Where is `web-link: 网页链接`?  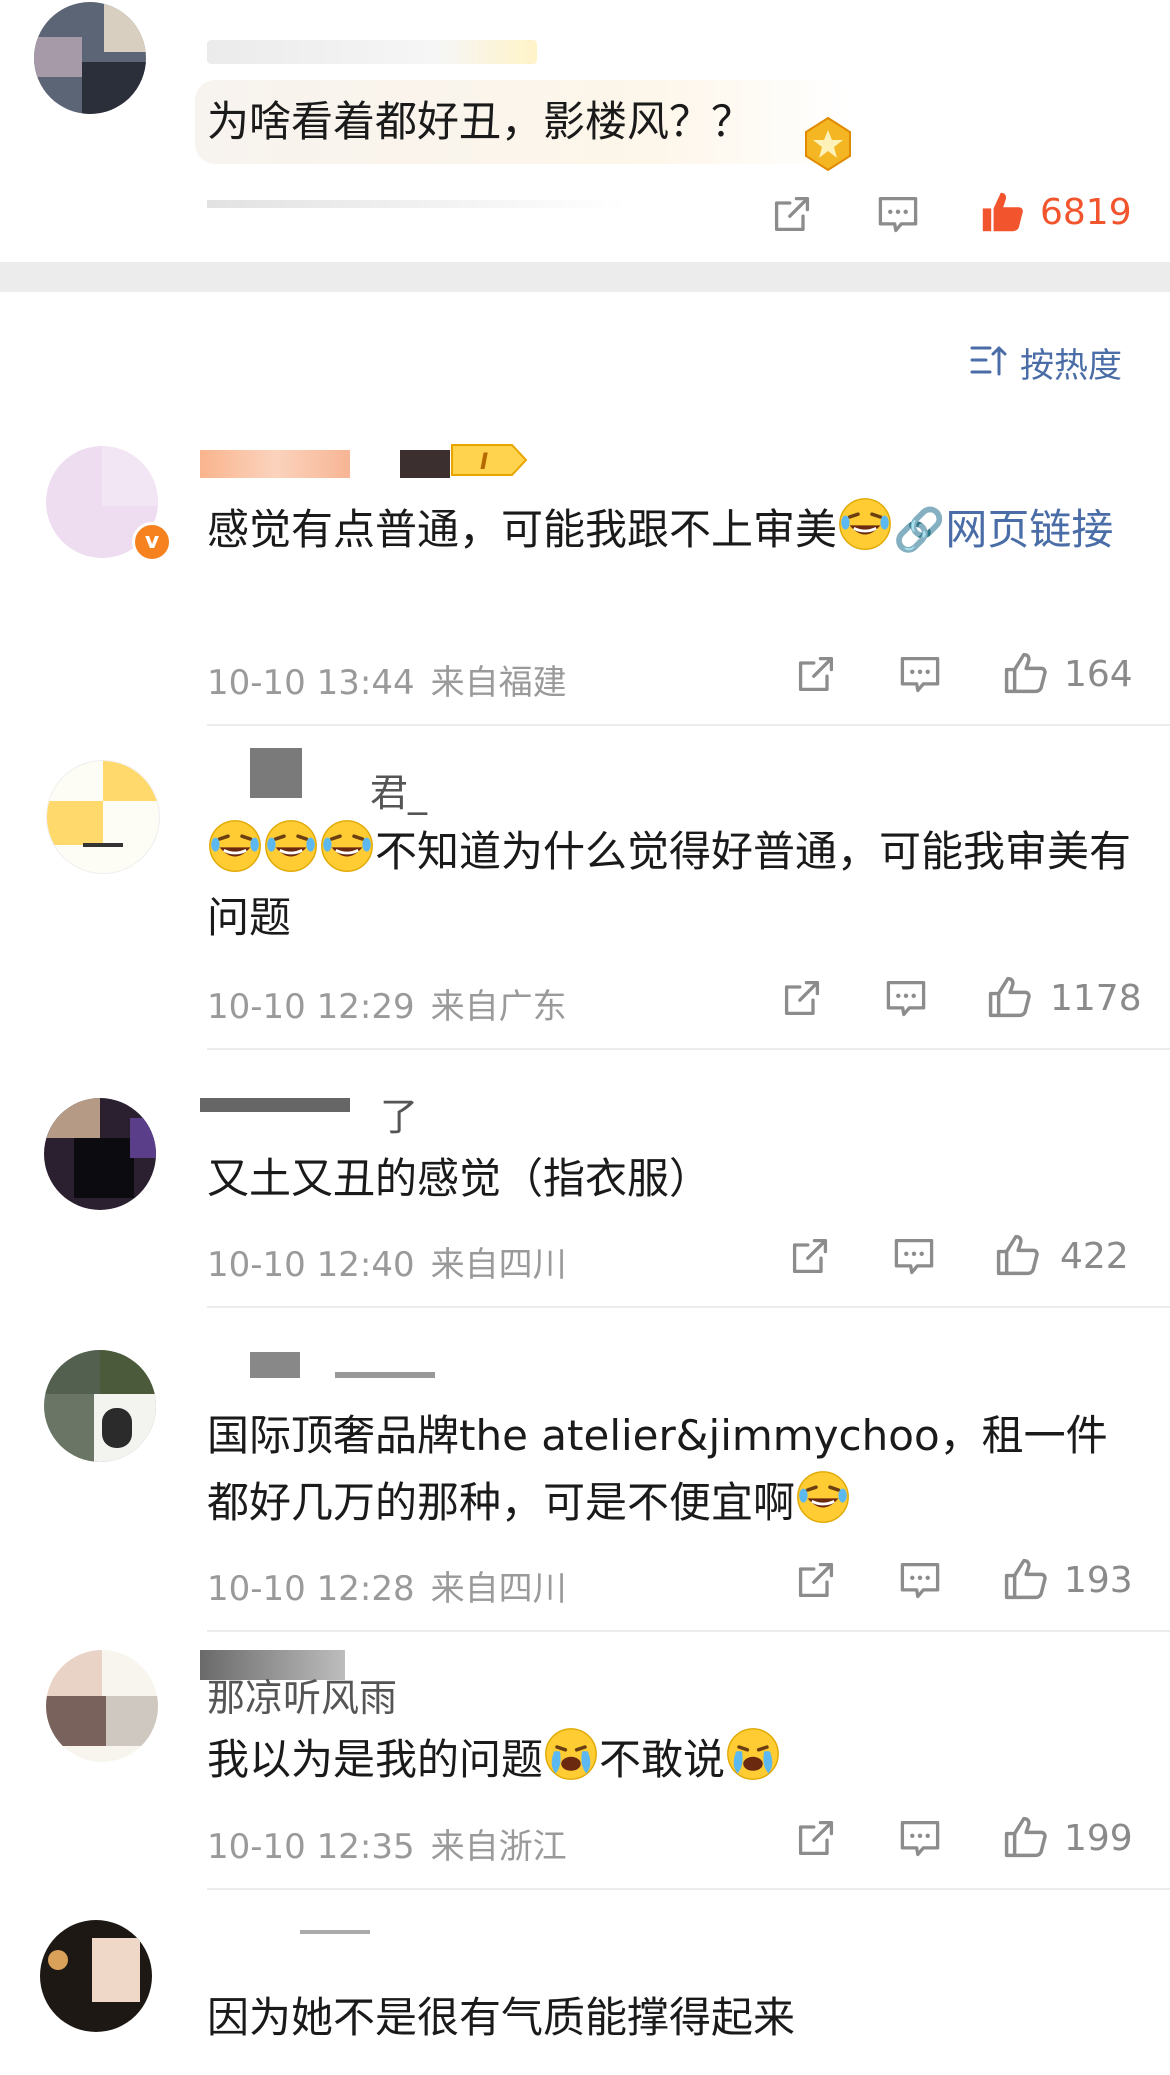
web-link: 网页链接 is located at coordinates (1029, 529).